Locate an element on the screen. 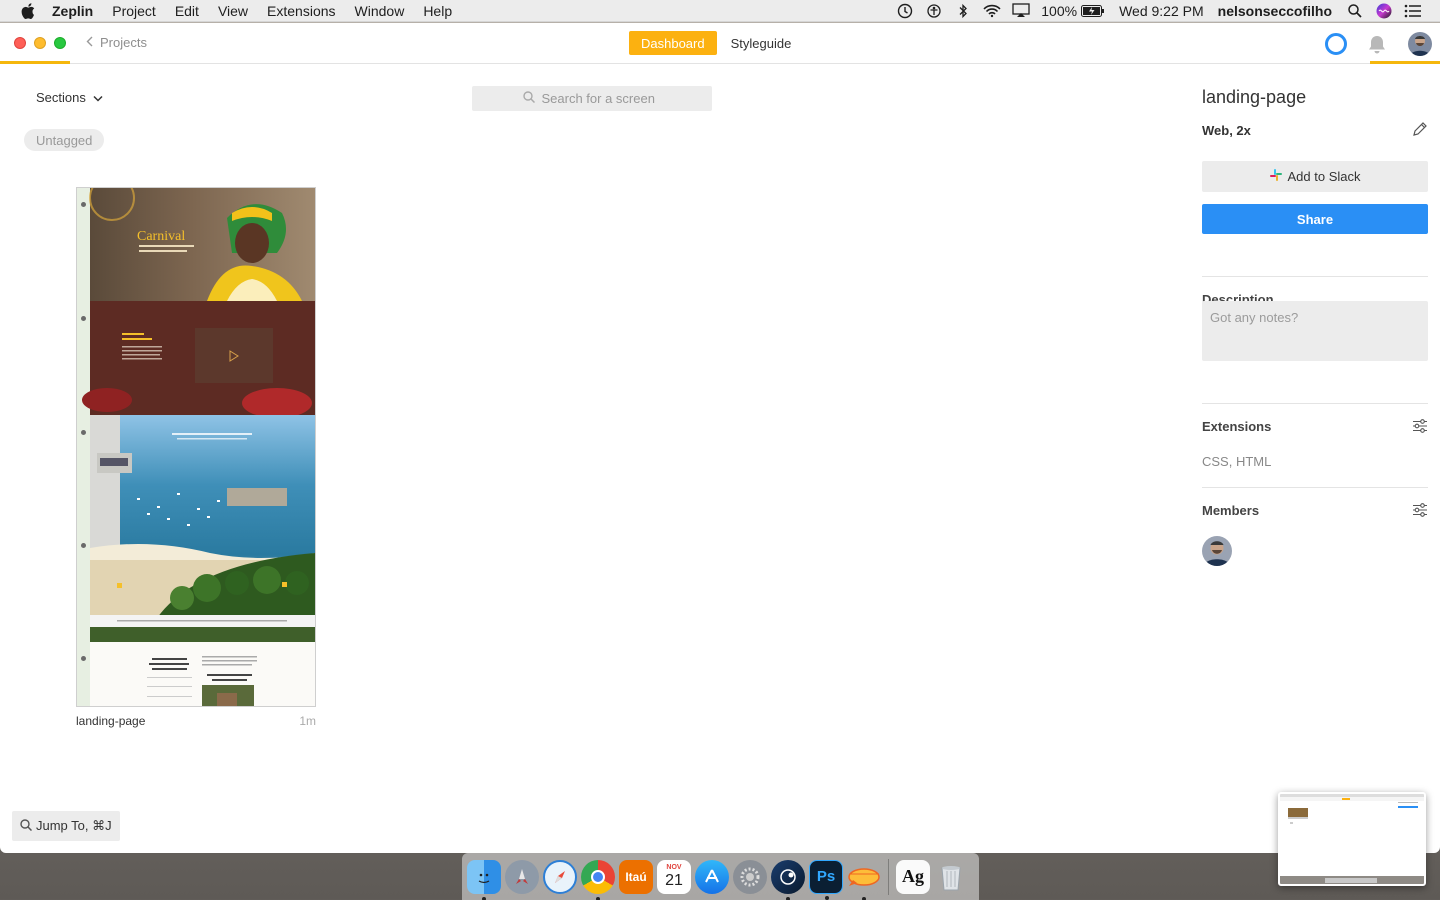 Image resolution: width=1440 pixels, height=900 pixels. window-minimize-button is located at coordinates (40, 43).